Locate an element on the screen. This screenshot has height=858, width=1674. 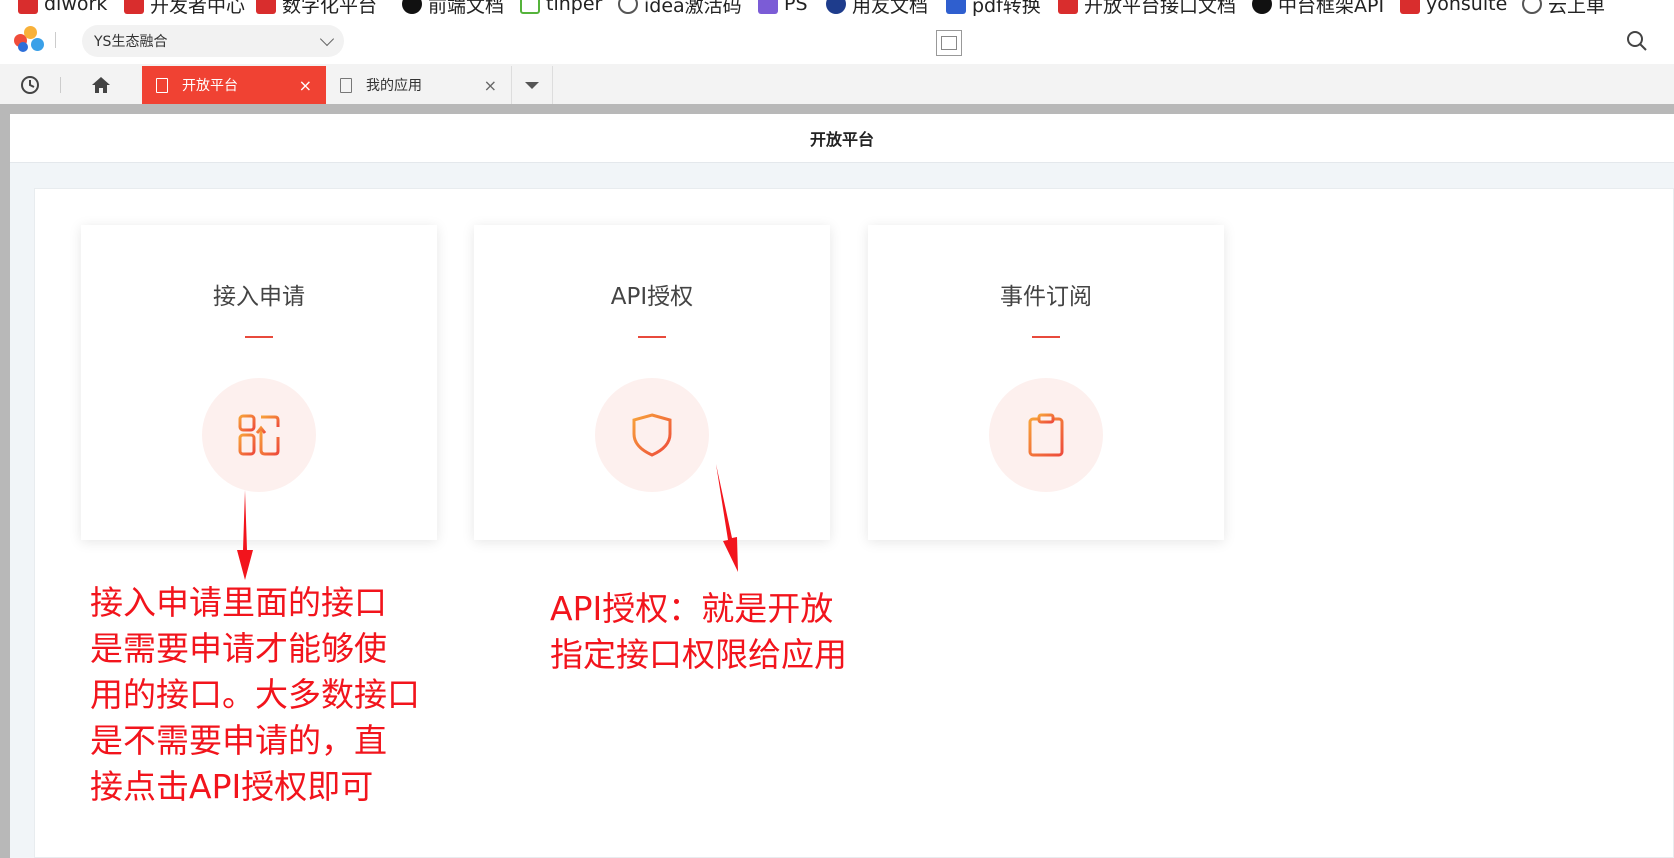
pdf-icon is located at coordinates (956, 7).